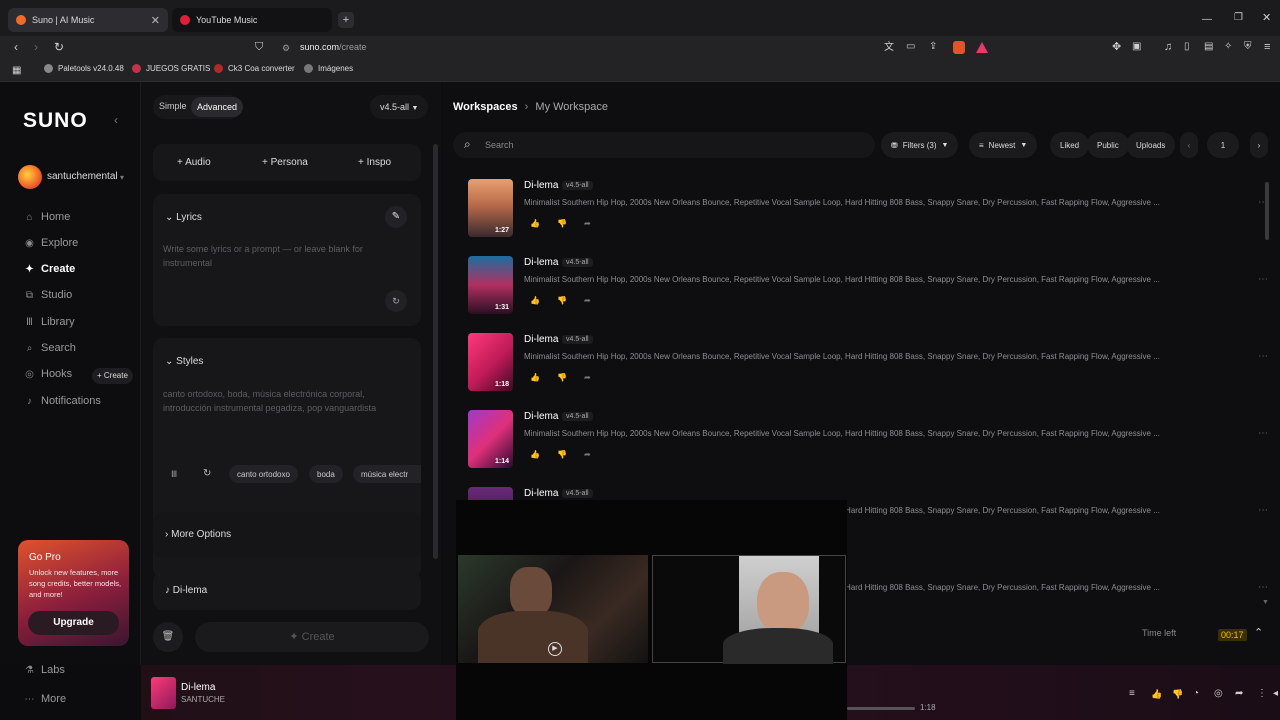  I want to click on sidebar-item-library: Ⅲ Library, so click(49, 322).